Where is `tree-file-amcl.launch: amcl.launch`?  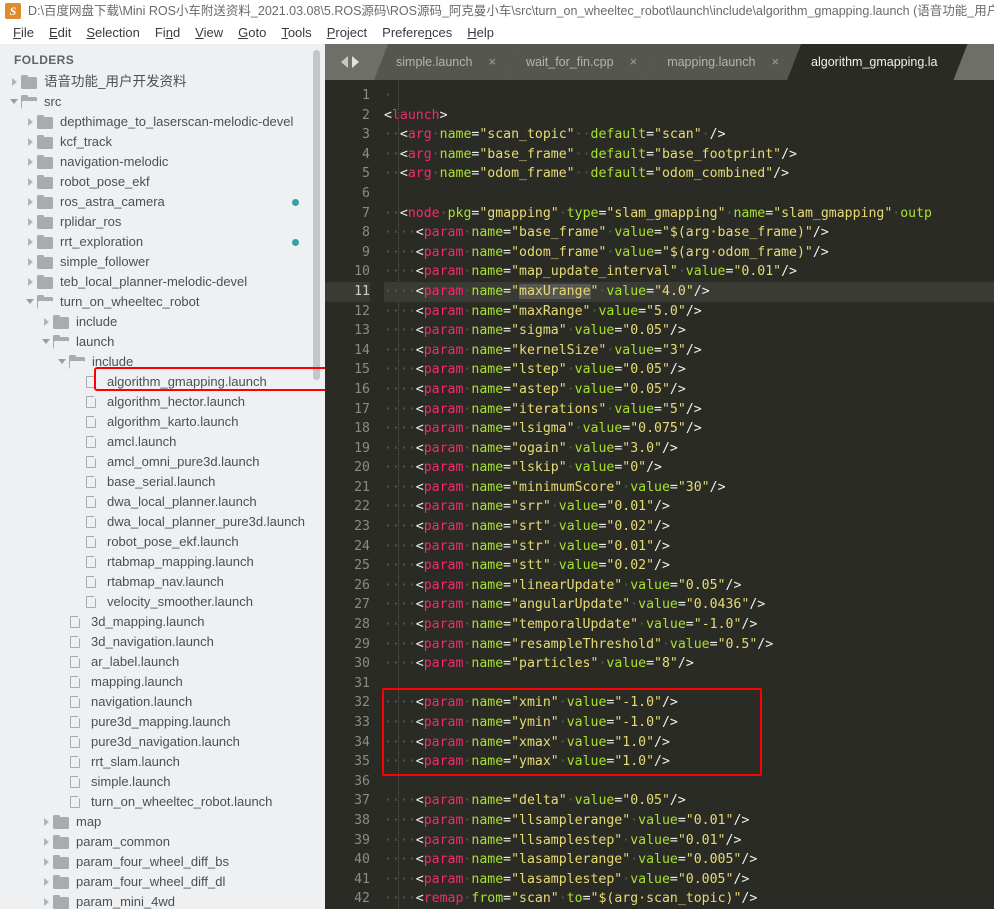
tree-file-amcl.launch: amcl.launch is located at coordinates (162, 442).